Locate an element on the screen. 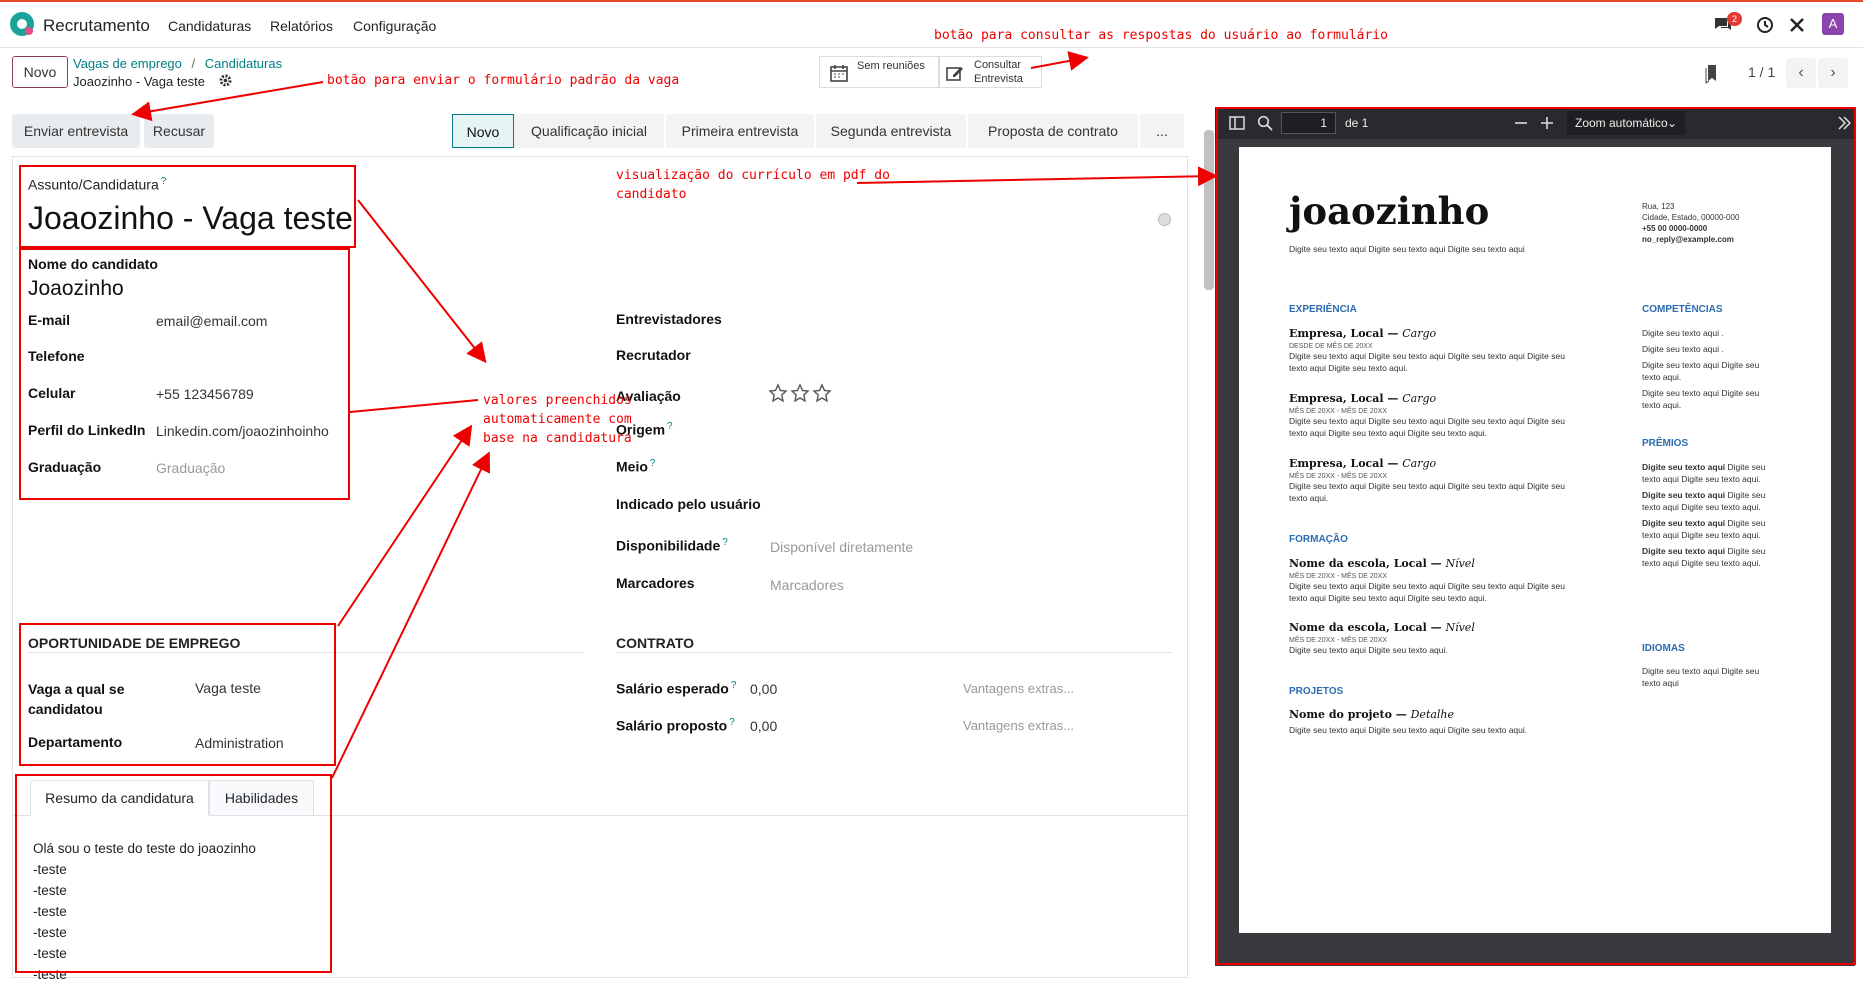 The width and height of the screenshot is (1863, 985). interviewers-label: Entrevistadores is located at coordinates (669, 319).